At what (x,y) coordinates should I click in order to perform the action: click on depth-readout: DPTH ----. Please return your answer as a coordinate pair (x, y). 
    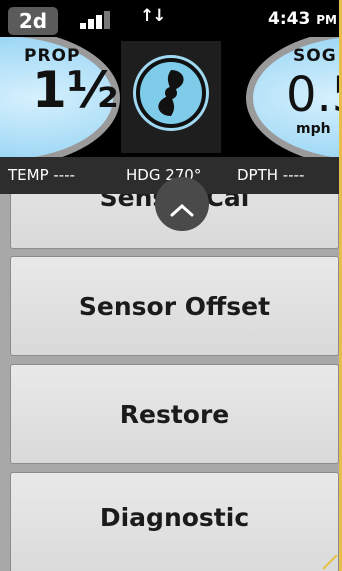
    Looking at the image, I should click on (271, 175).